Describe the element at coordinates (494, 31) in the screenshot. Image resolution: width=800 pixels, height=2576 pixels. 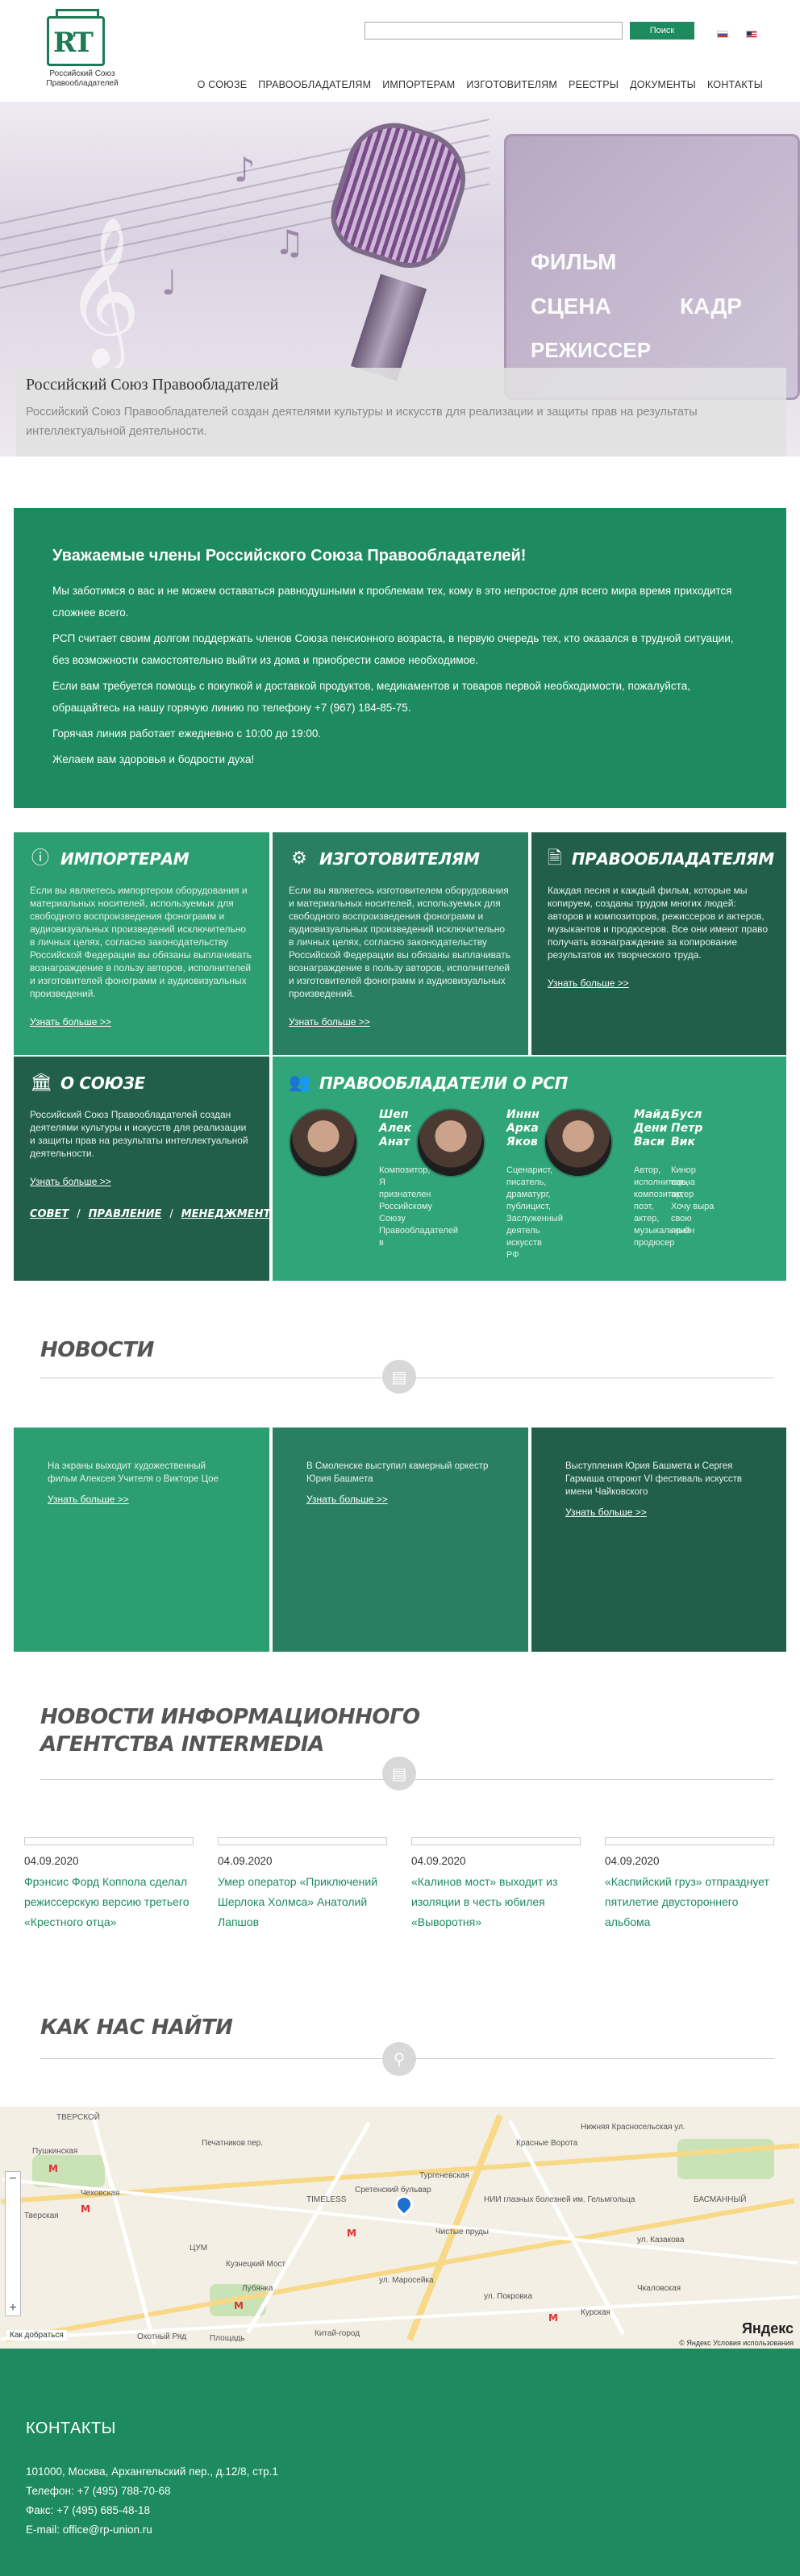
I see `search-input` at that location.